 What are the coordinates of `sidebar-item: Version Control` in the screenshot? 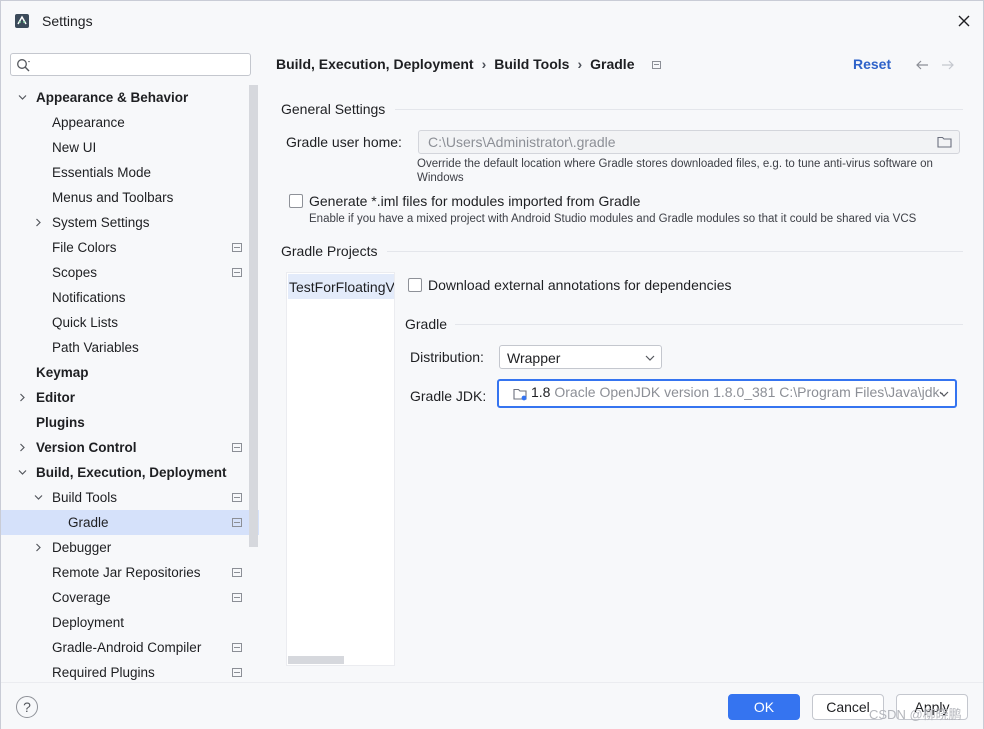 It's located at (130, 447).